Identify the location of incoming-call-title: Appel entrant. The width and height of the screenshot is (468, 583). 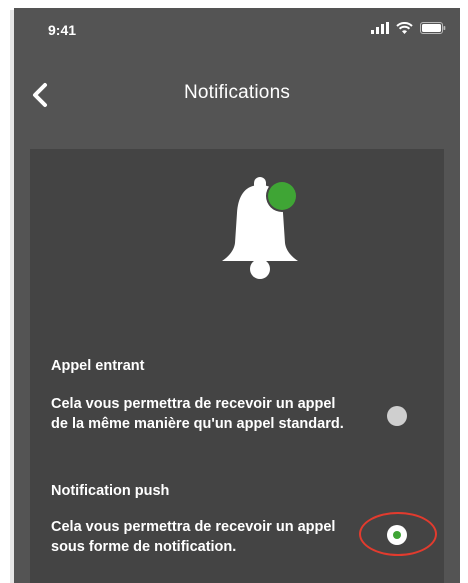
(98, 366).